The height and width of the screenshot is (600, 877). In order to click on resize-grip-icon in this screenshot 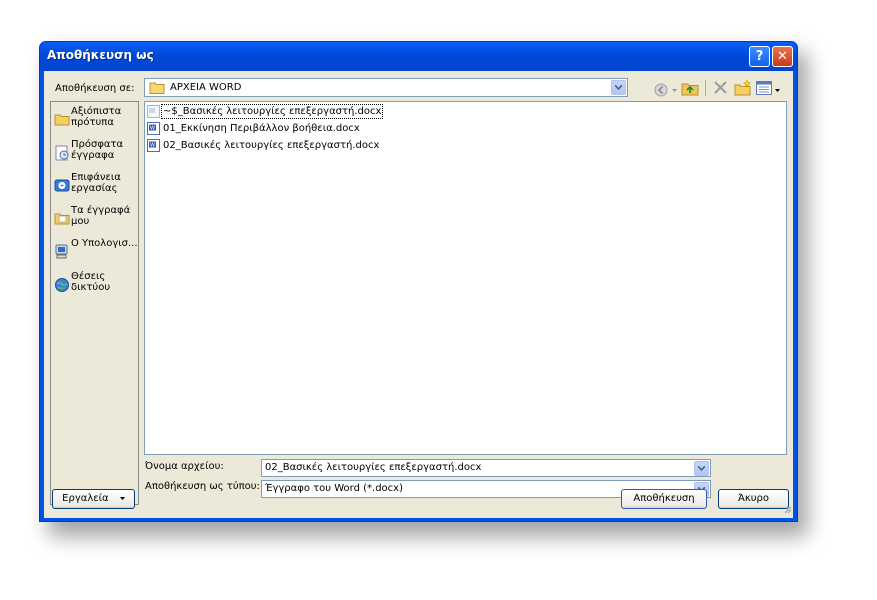, I will do `click(787, 510)`.